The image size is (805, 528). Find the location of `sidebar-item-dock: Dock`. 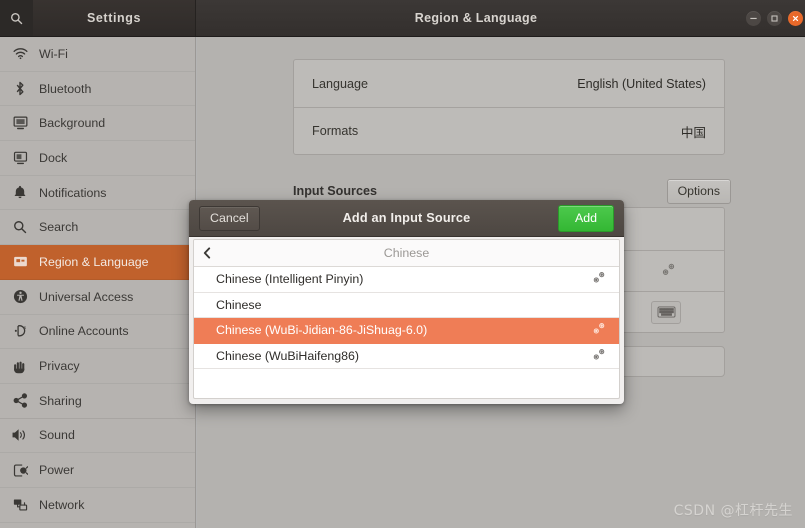

sidebar-item-dock: Dock is located at coordinates (97, 158).